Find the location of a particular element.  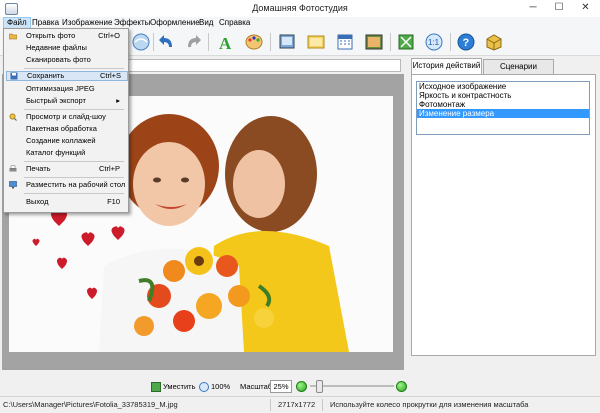

scale-input: 25% is located at coordinates (281, 386).